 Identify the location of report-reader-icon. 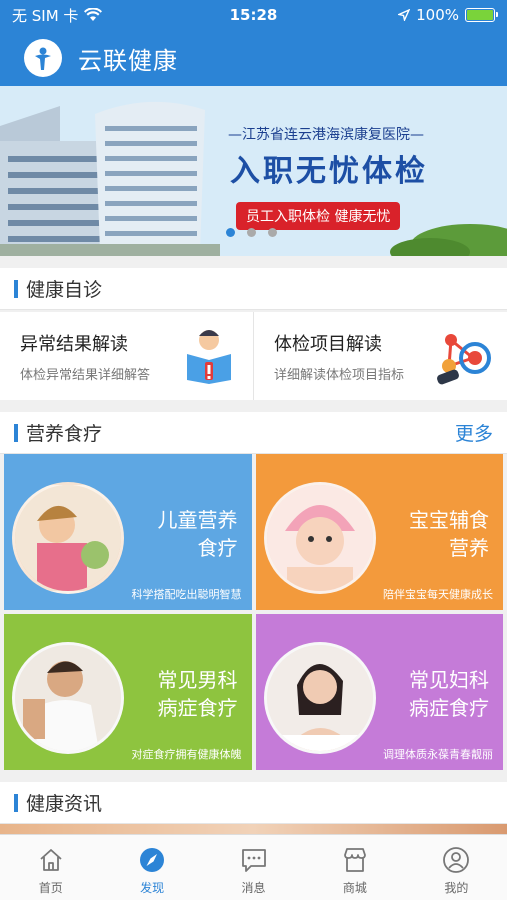
(209, 357).